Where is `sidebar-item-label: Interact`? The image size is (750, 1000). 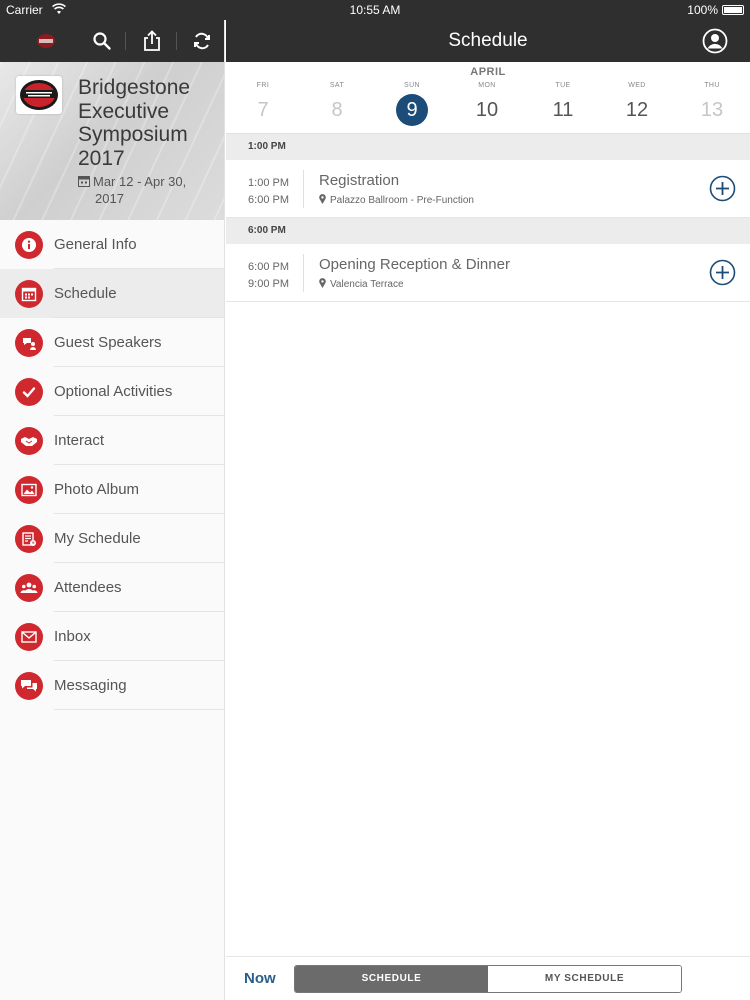 sidebar-item-label: Interact is located at coordinates (79, 440).